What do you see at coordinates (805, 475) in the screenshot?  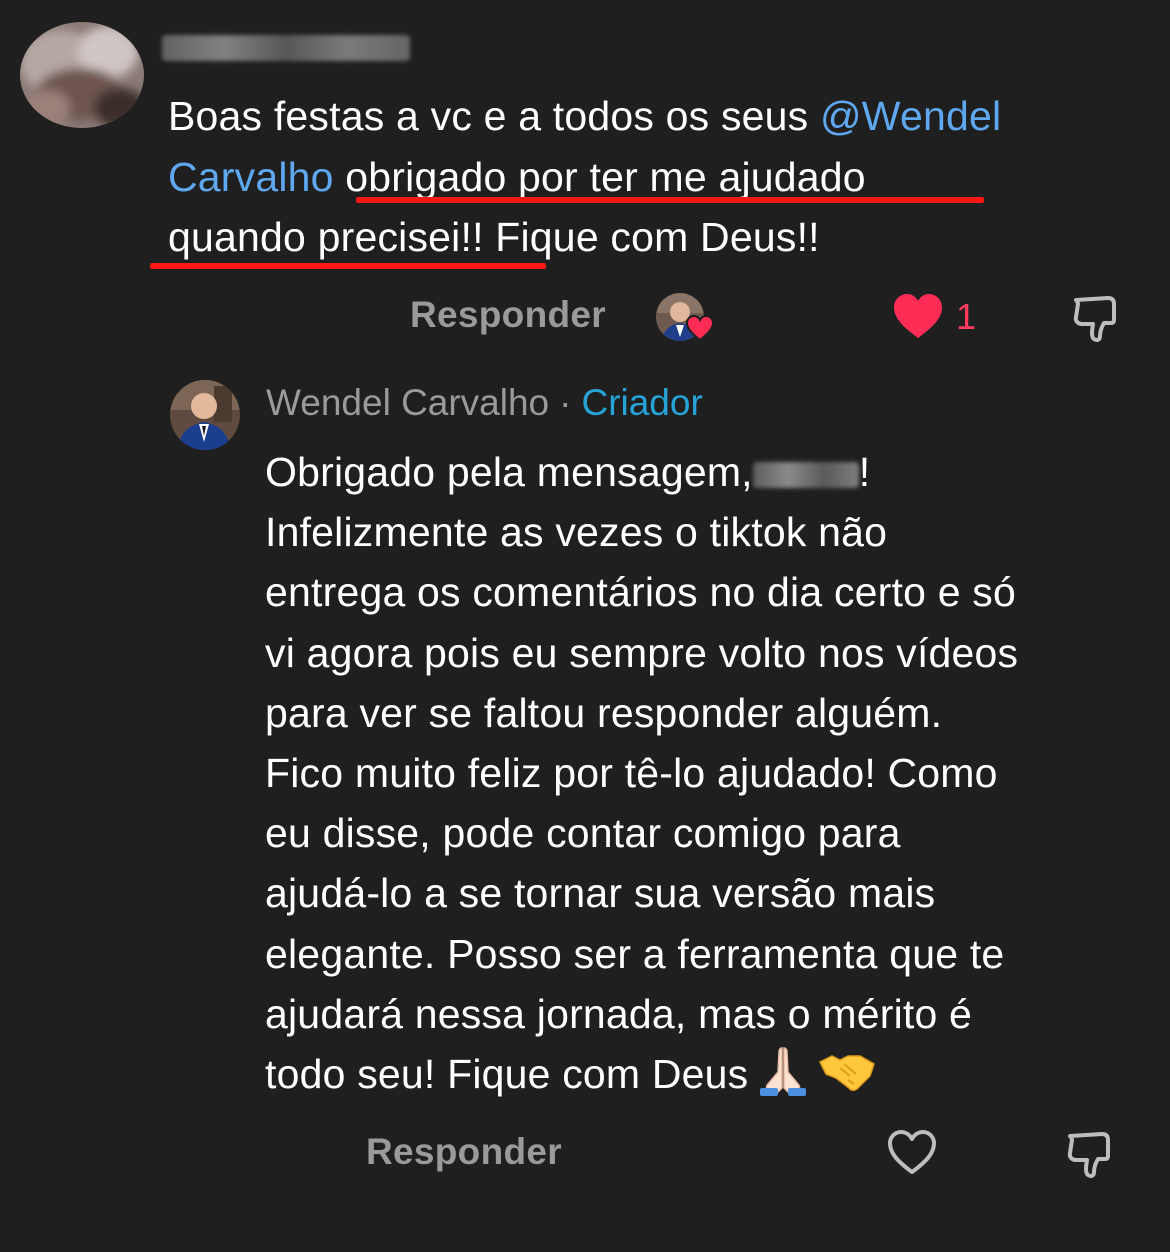 I see `redacted-name` at bounding box center [805, 475].